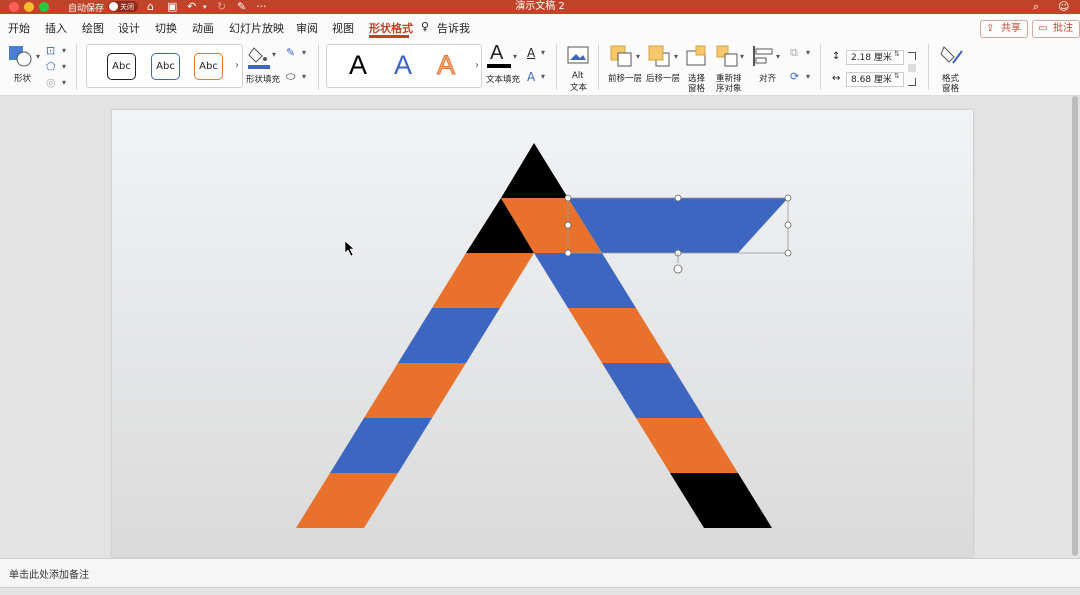  What do you see at coordinates (499, 66) in the screenshot?
I see `text-fill-color-swatch` at bounding box center [499, 66].